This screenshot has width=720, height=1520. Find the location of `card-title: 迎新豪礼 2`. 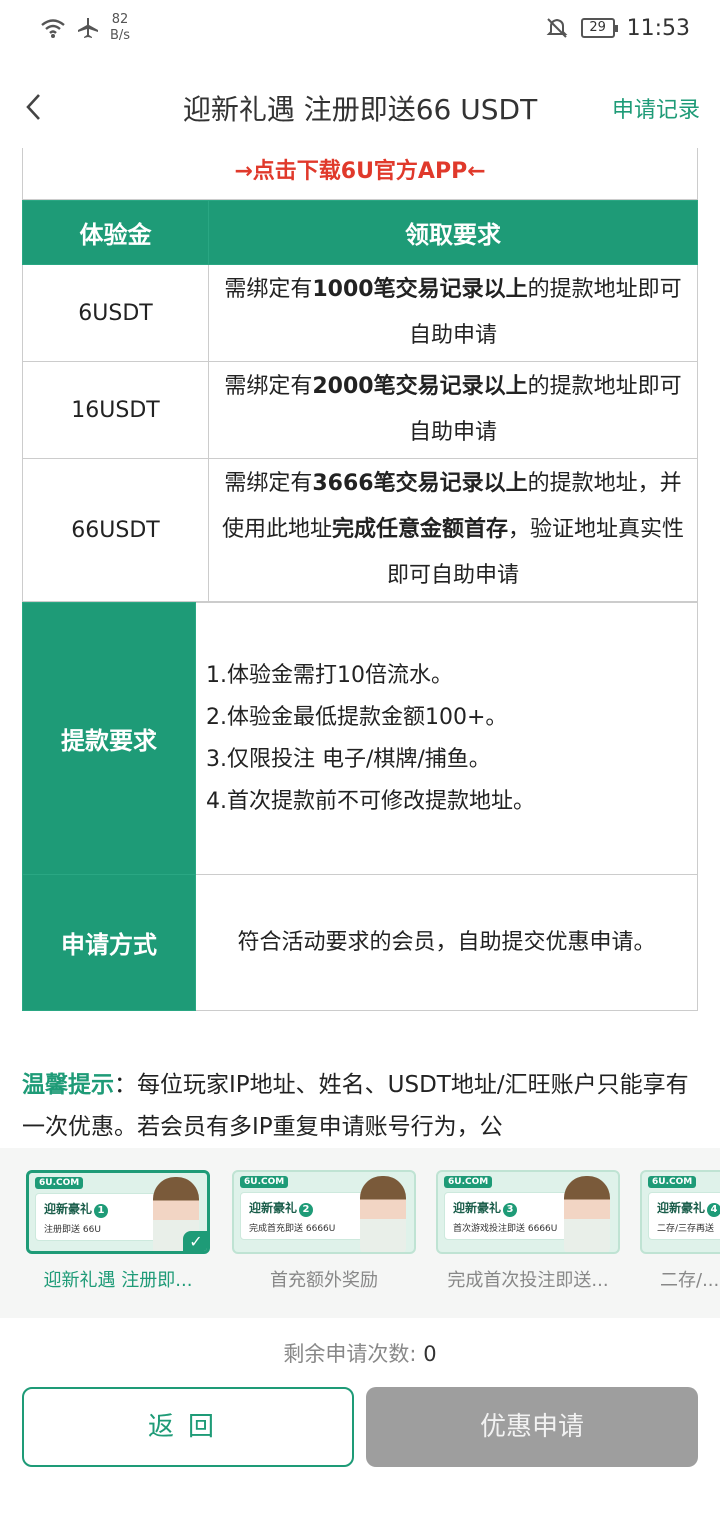

card-title: 迎新豪礼 2 is located at coordinates (281, 1208).